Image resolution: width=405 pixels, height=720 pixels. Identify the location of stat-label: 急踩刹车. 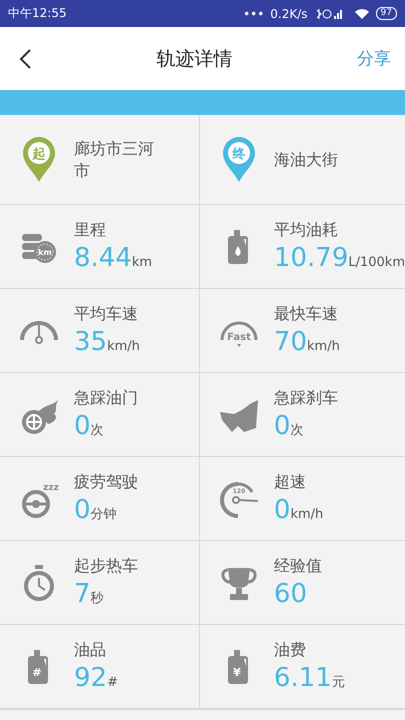
(306, 398).